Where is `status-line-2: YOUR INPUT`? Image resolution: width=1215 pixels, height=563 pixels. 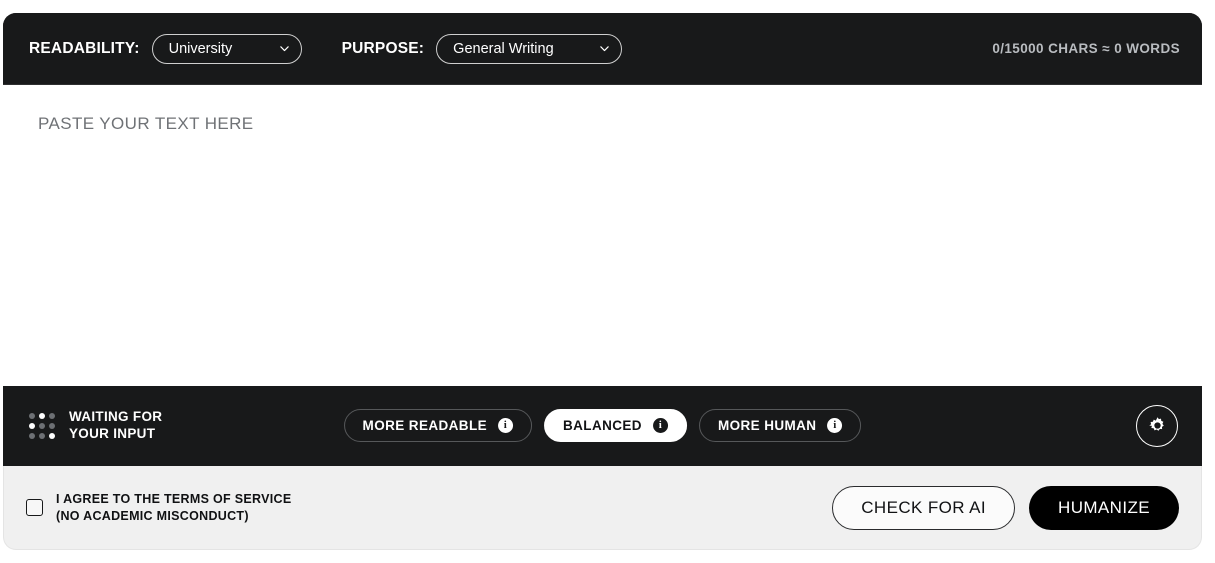
status-line-2: YOUR INPUT is located at coordinates (112, 433).